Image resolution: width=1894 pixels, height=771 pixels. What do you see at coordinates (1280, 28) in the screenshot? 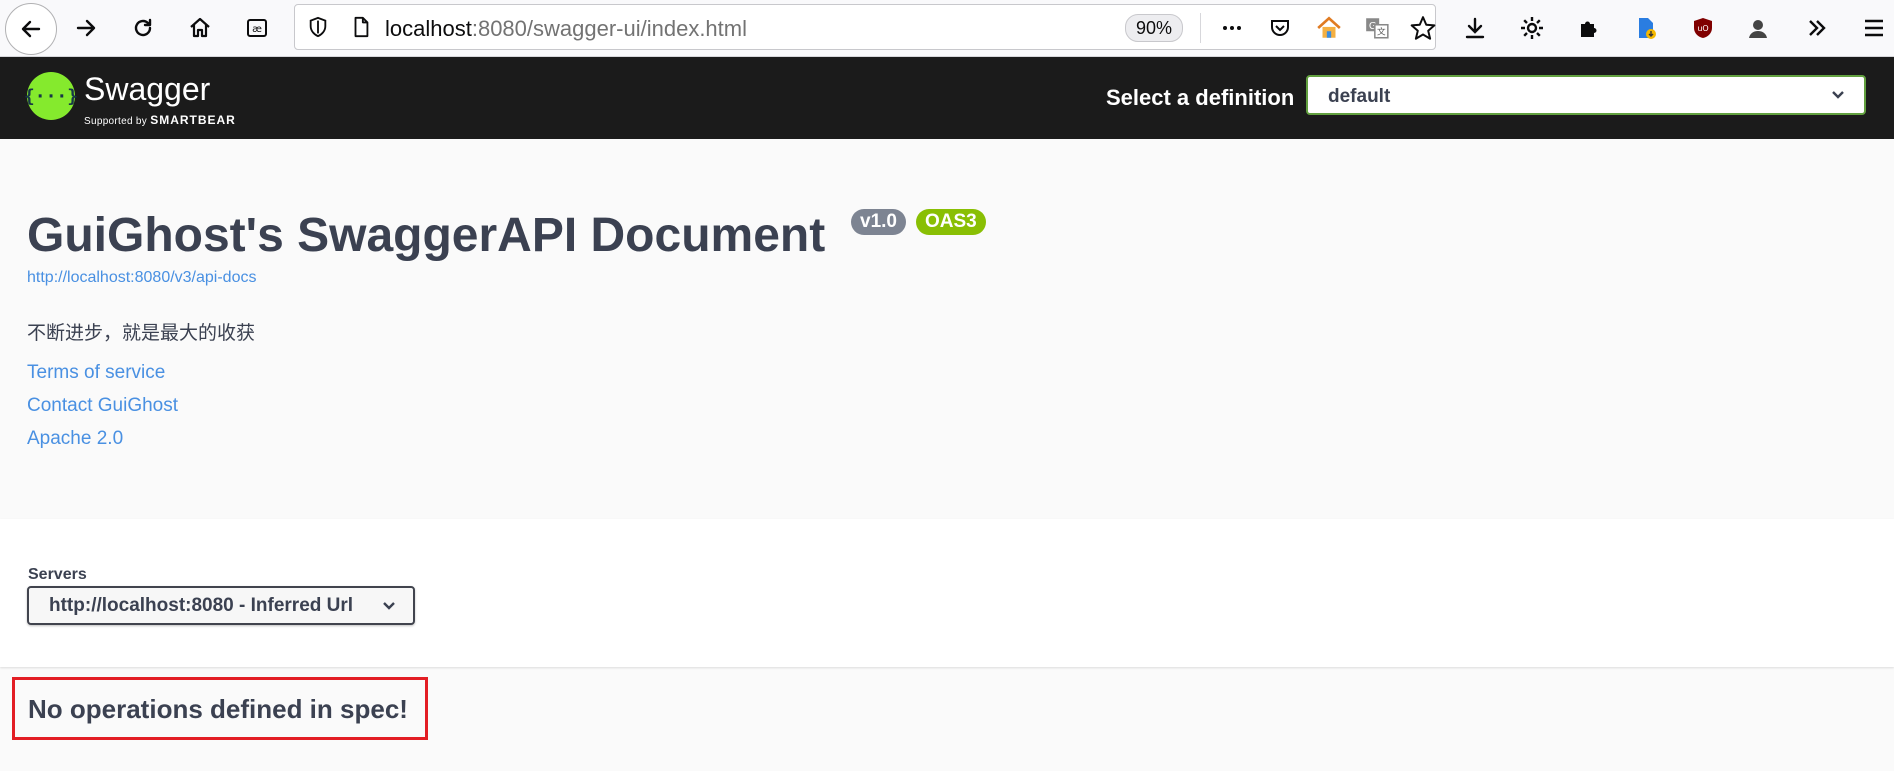
I see `pocket-icon` at bounding box center [1280, 28].